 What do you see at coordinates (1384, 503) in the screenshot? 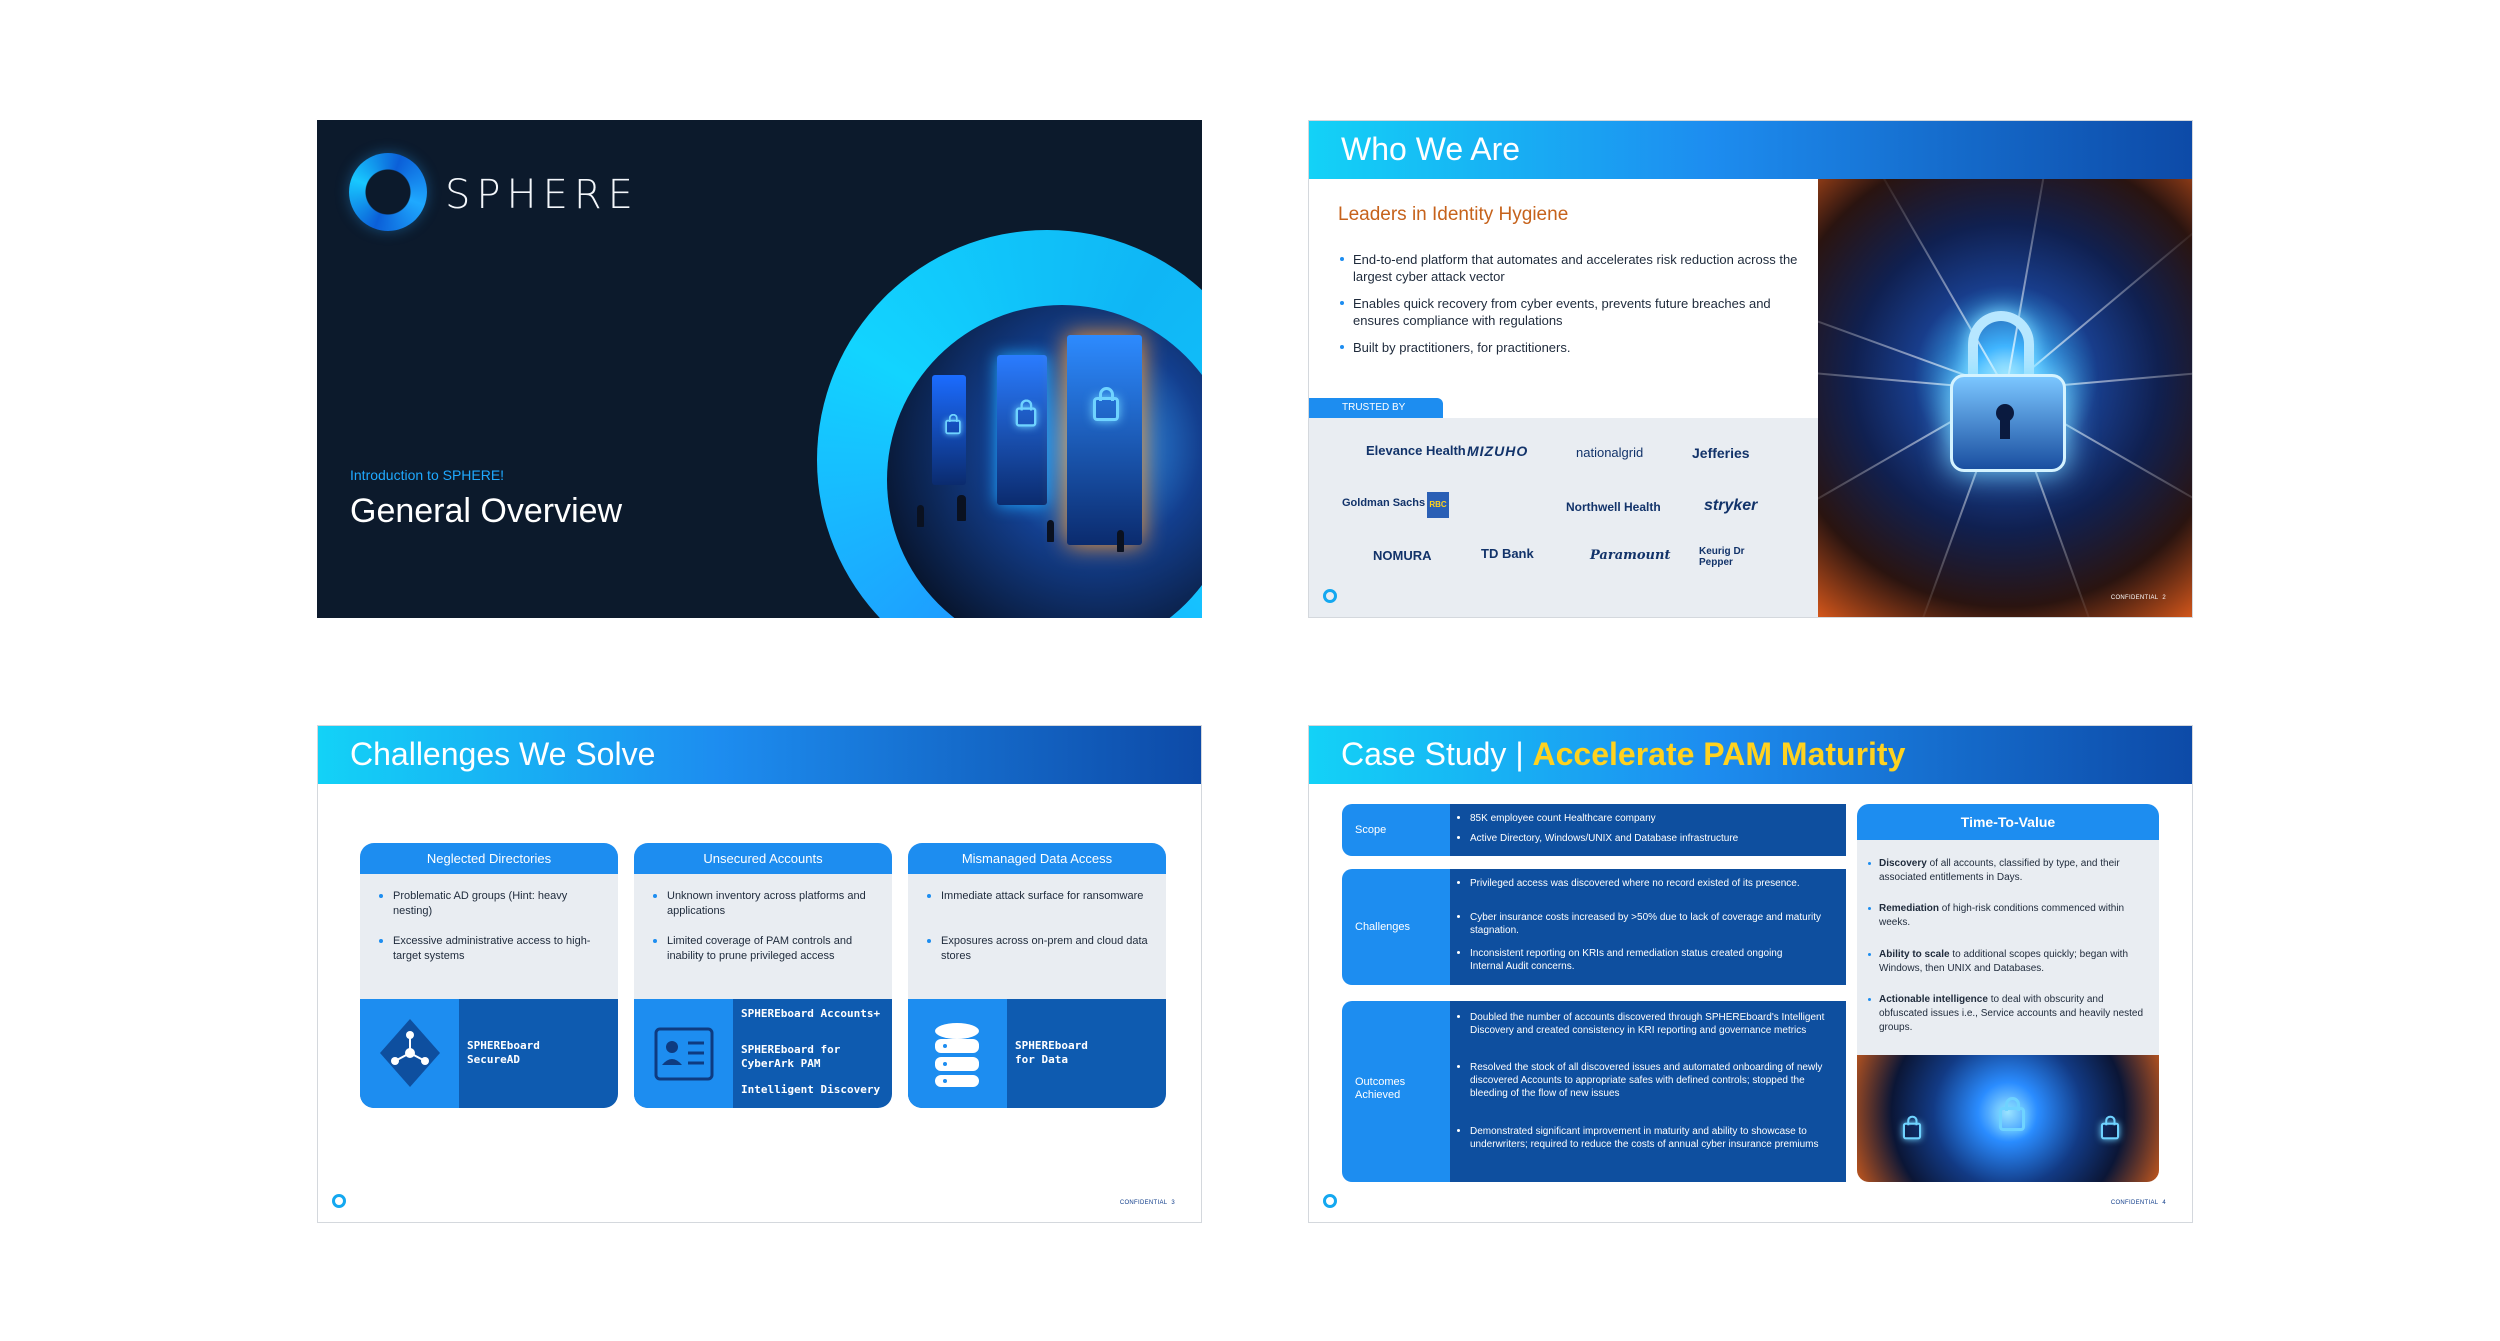
I see `client-logo: Goldman Sachs` at bounding box center [1384, 503].